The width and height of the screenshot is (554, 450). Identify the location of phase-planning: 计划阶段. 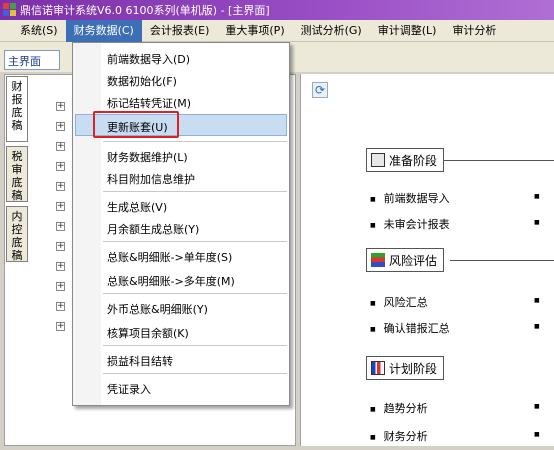
(405, 368).